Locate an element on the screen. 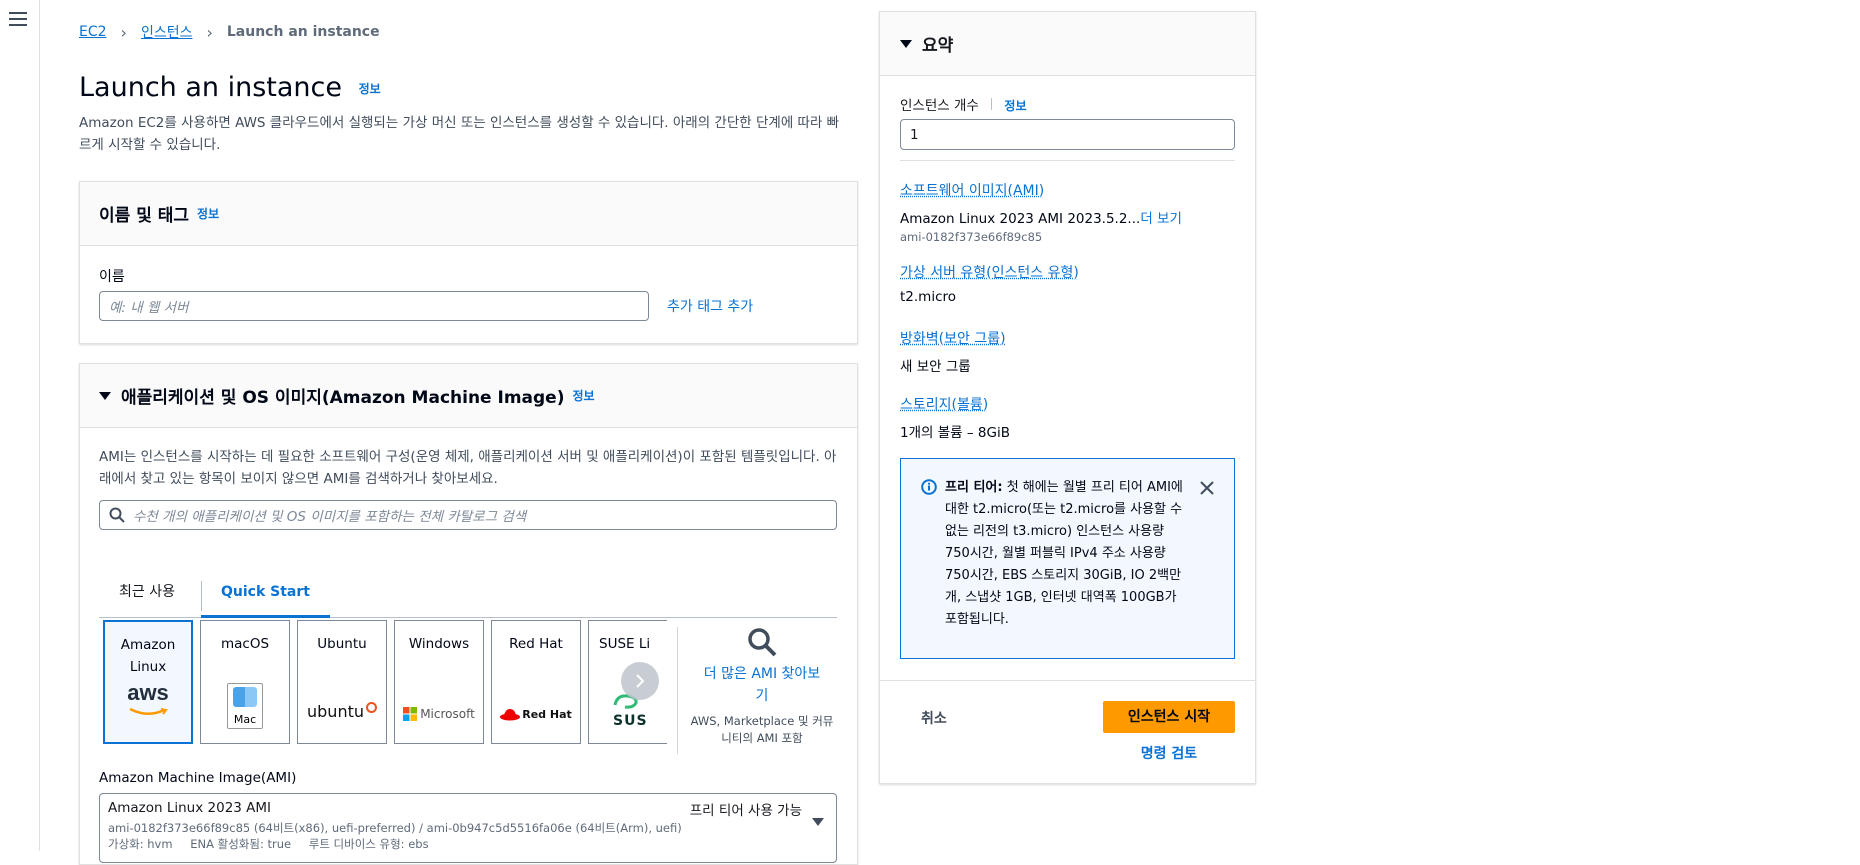  tile-amazon-linux: Amazon Linux aws is located at coordinates (148, 682).